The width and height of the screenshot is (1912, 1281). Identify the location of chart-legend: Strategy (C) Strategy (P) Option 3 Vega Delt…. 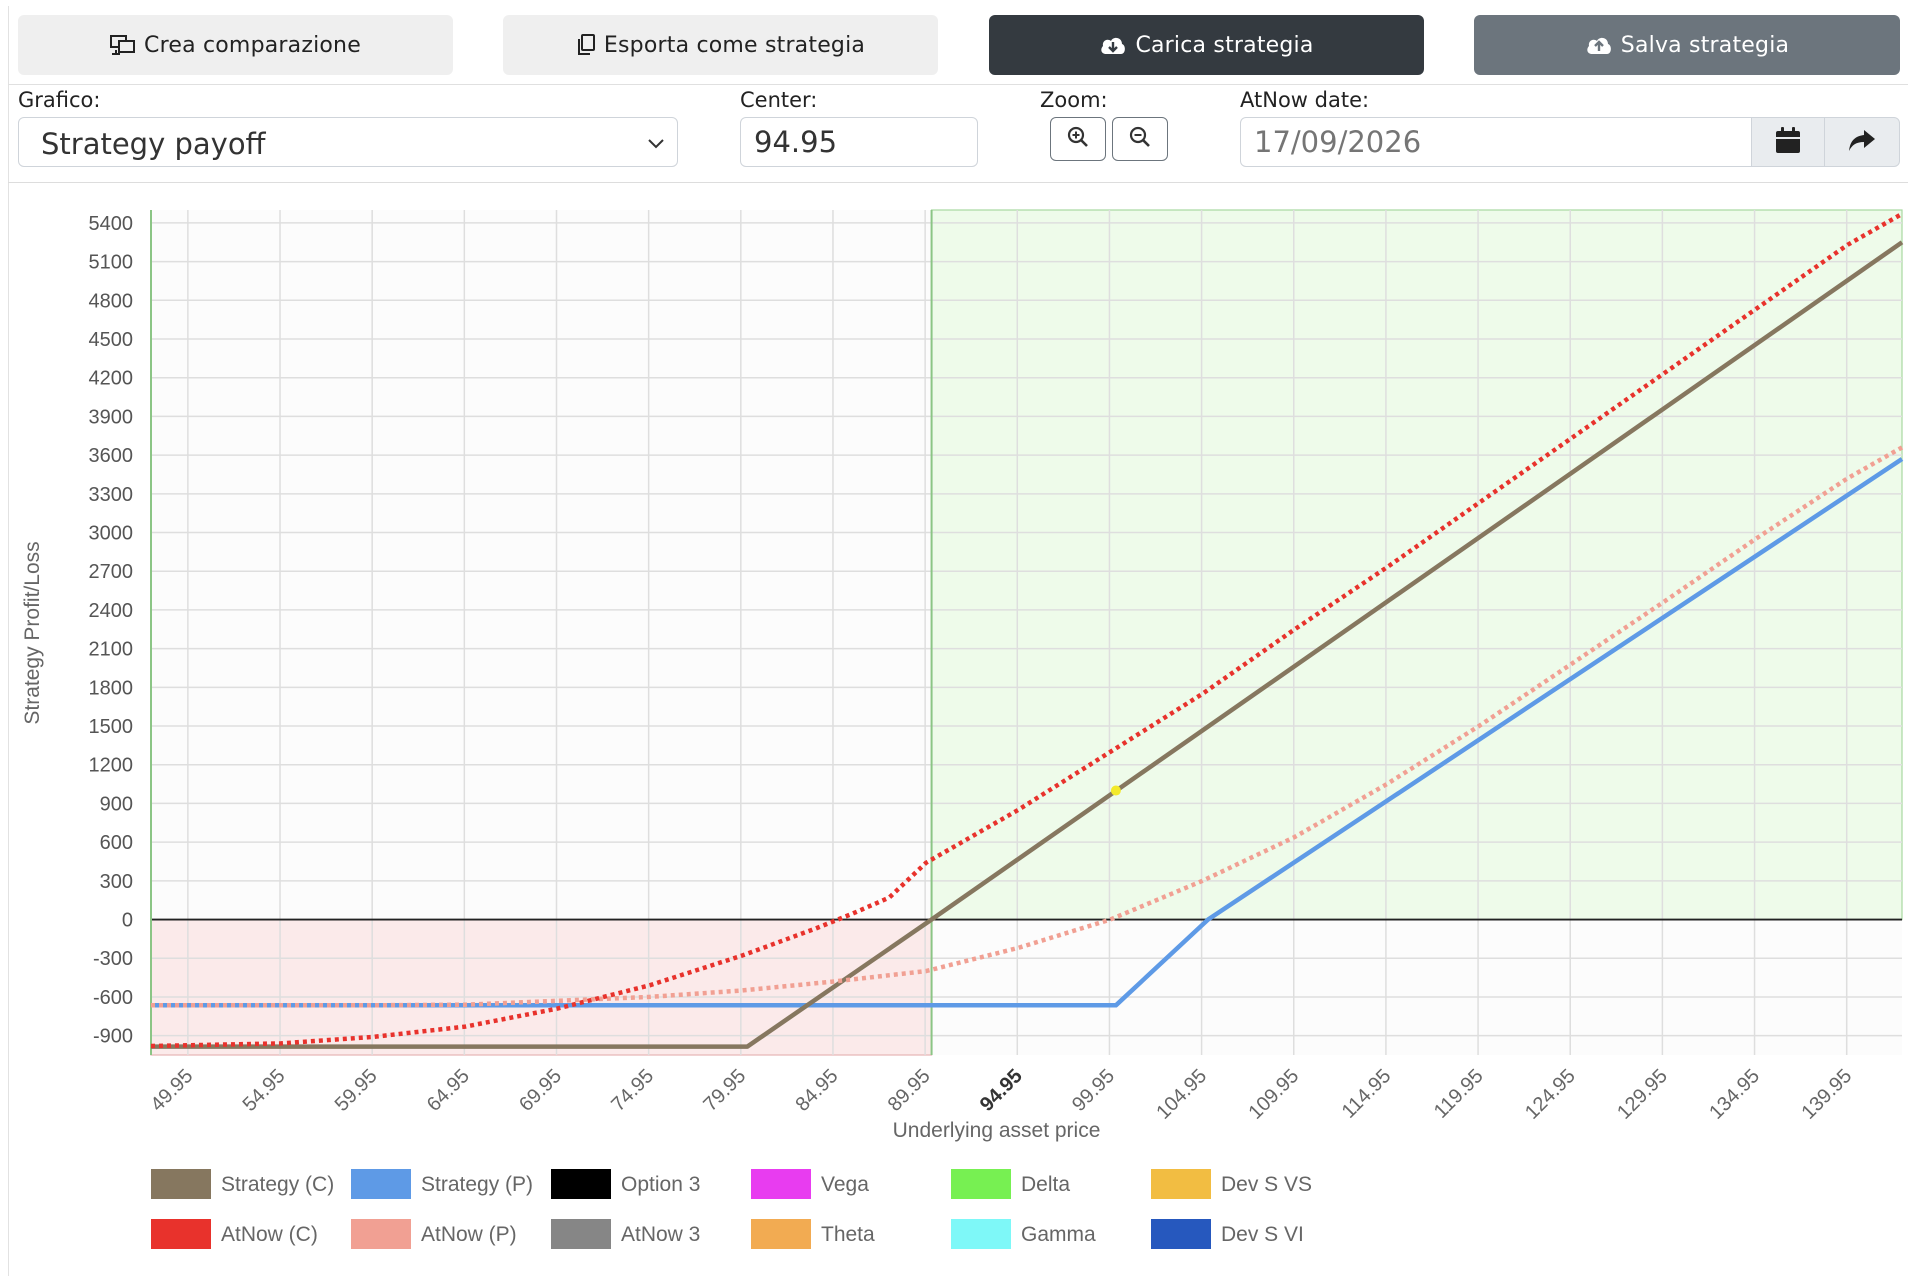
(731, 1209).